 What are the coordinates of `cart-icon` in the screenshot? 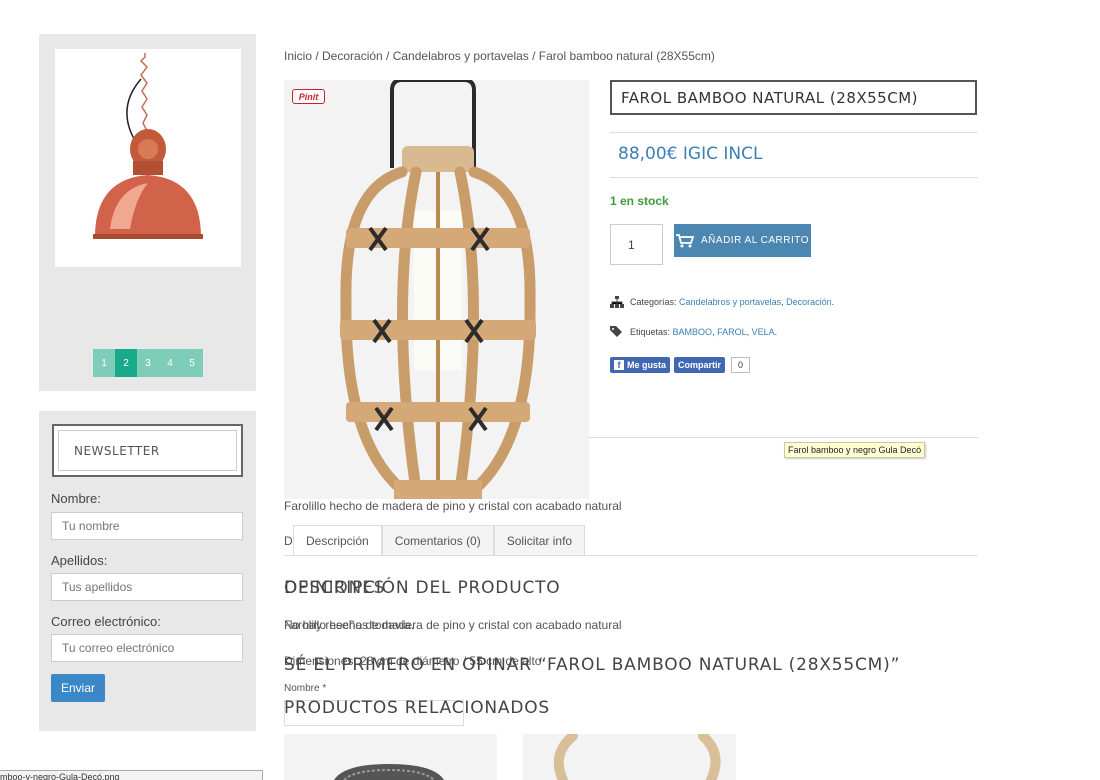 It's located at (685, 240).